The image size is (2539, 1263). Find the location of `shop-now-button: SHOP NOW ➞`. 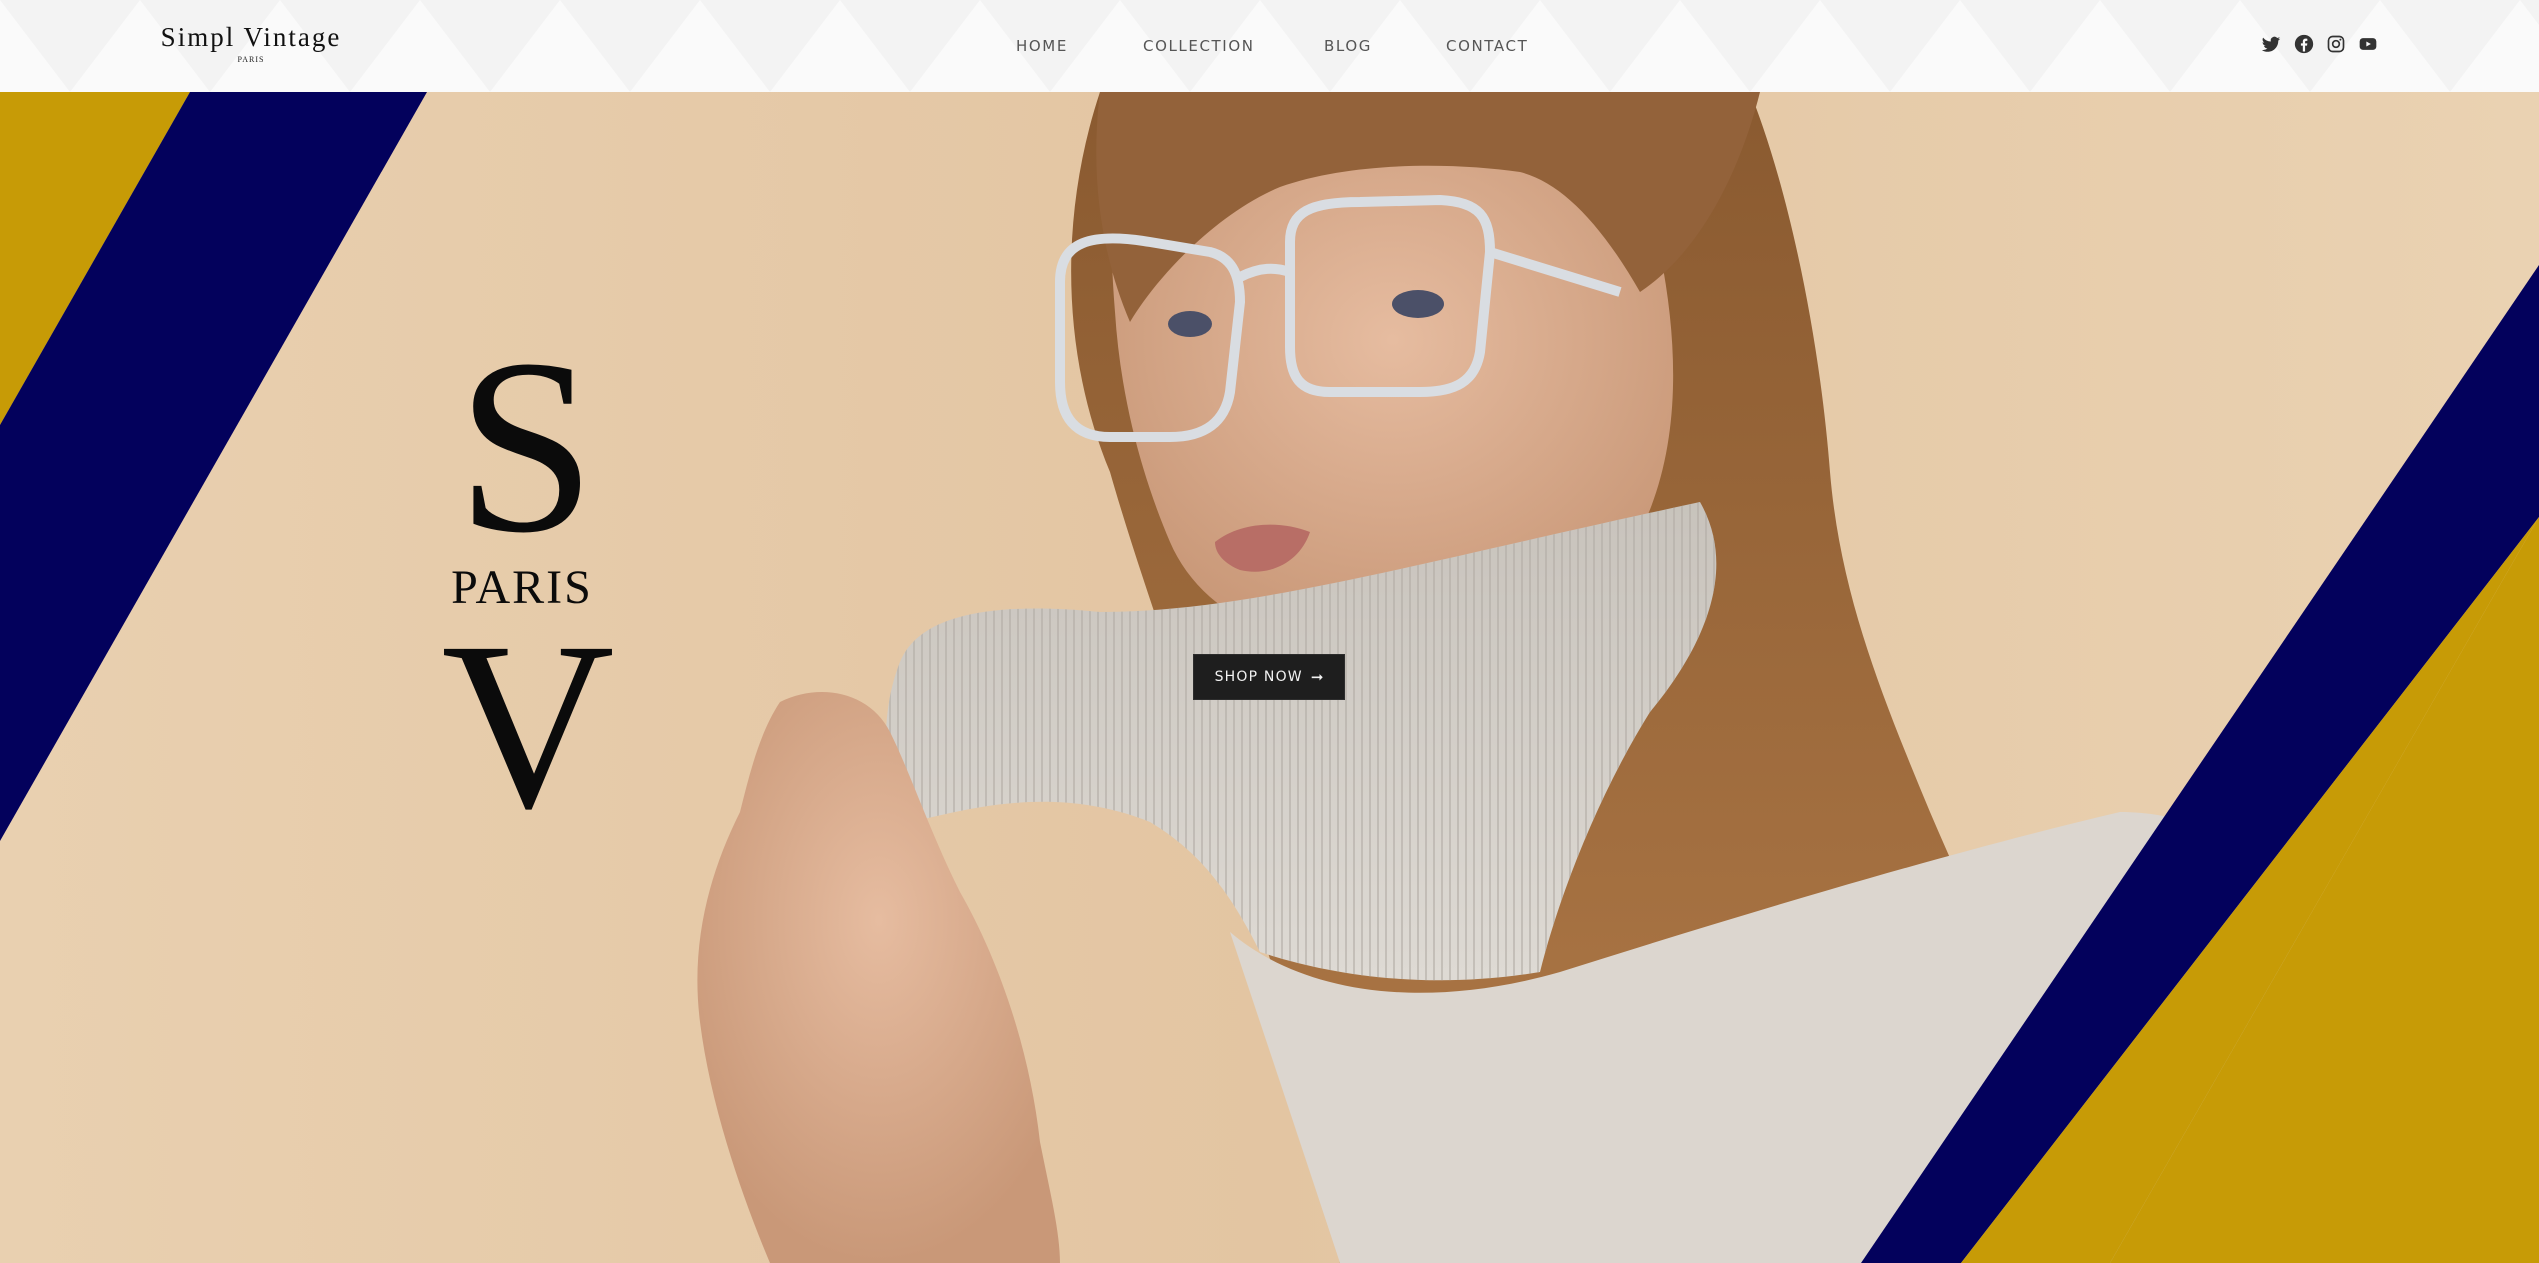

shop-now-button: SHOP NOW ➞ is located at coordinates (1269, 677).